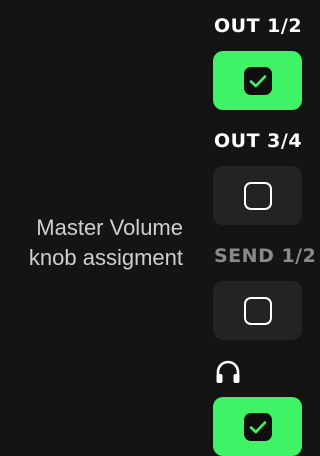 The width and height of the screenshot is (320, 456). Describe the element at coordinates (228, 371) in the screenshot. I see `headphones-icon` at that location.